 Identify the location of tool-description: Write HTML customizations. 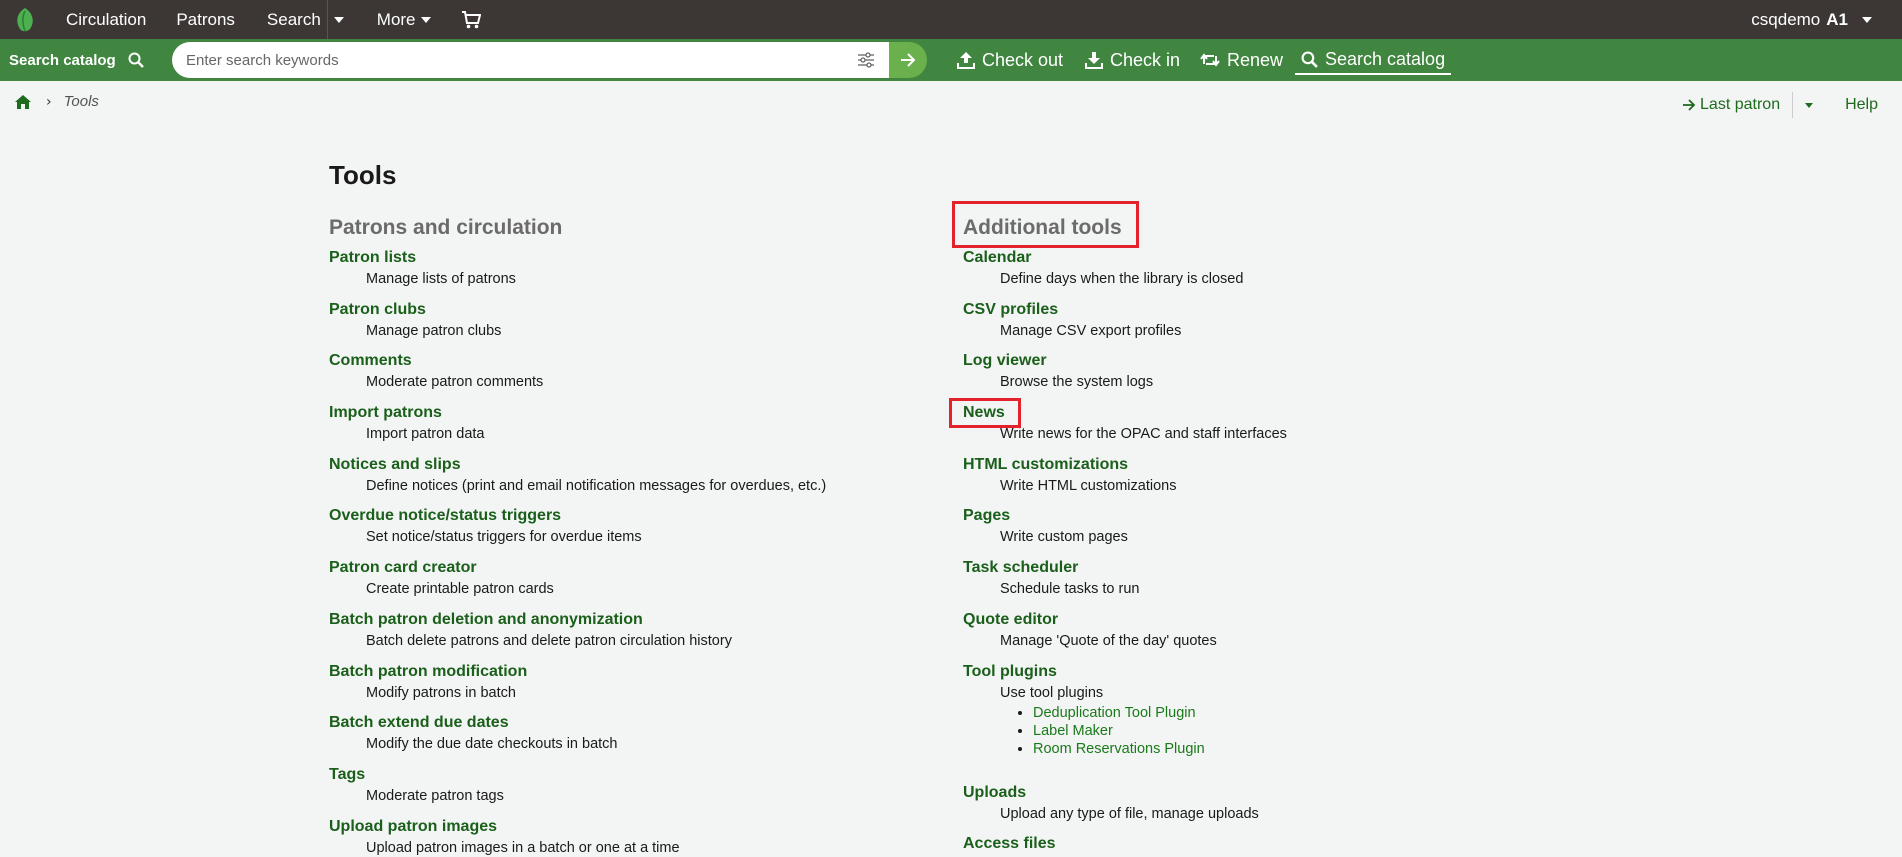
(1088, 485).